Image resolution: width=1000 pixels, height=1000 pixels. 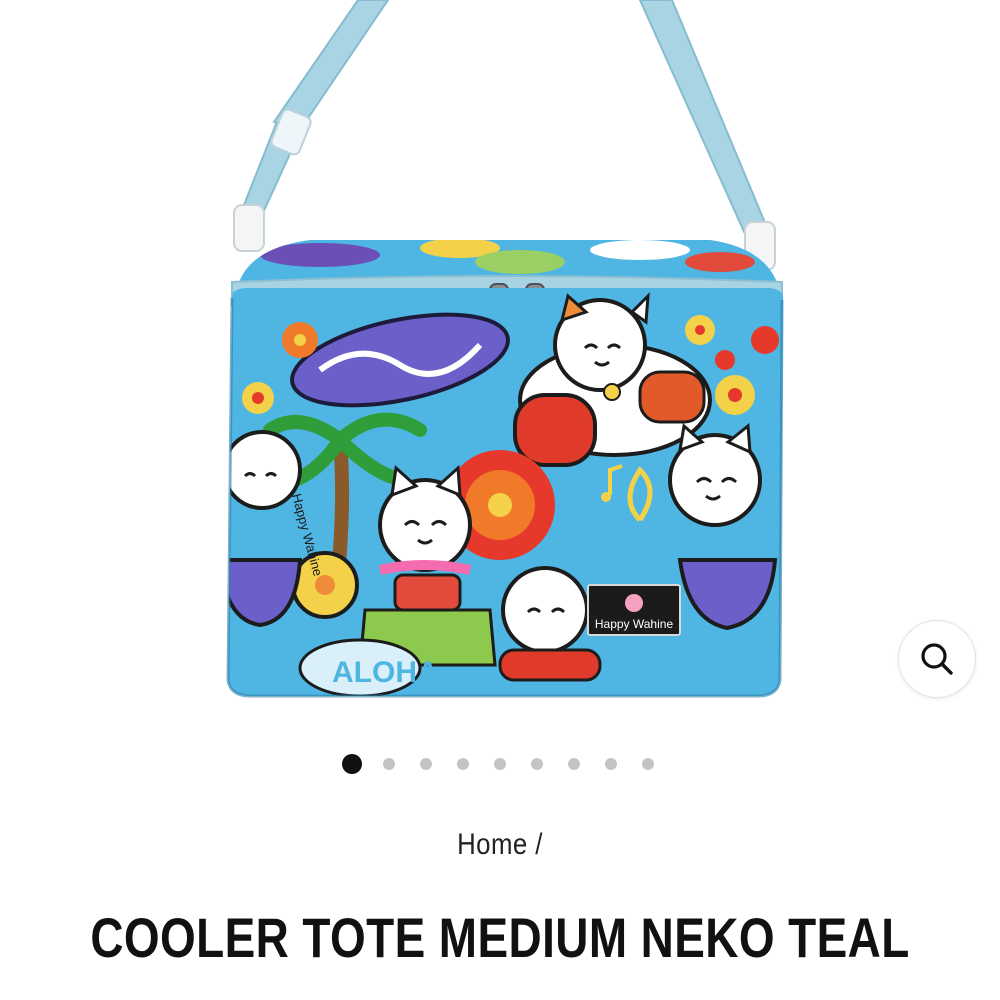 I want to click on active-dot, so click(x=352, y=764).